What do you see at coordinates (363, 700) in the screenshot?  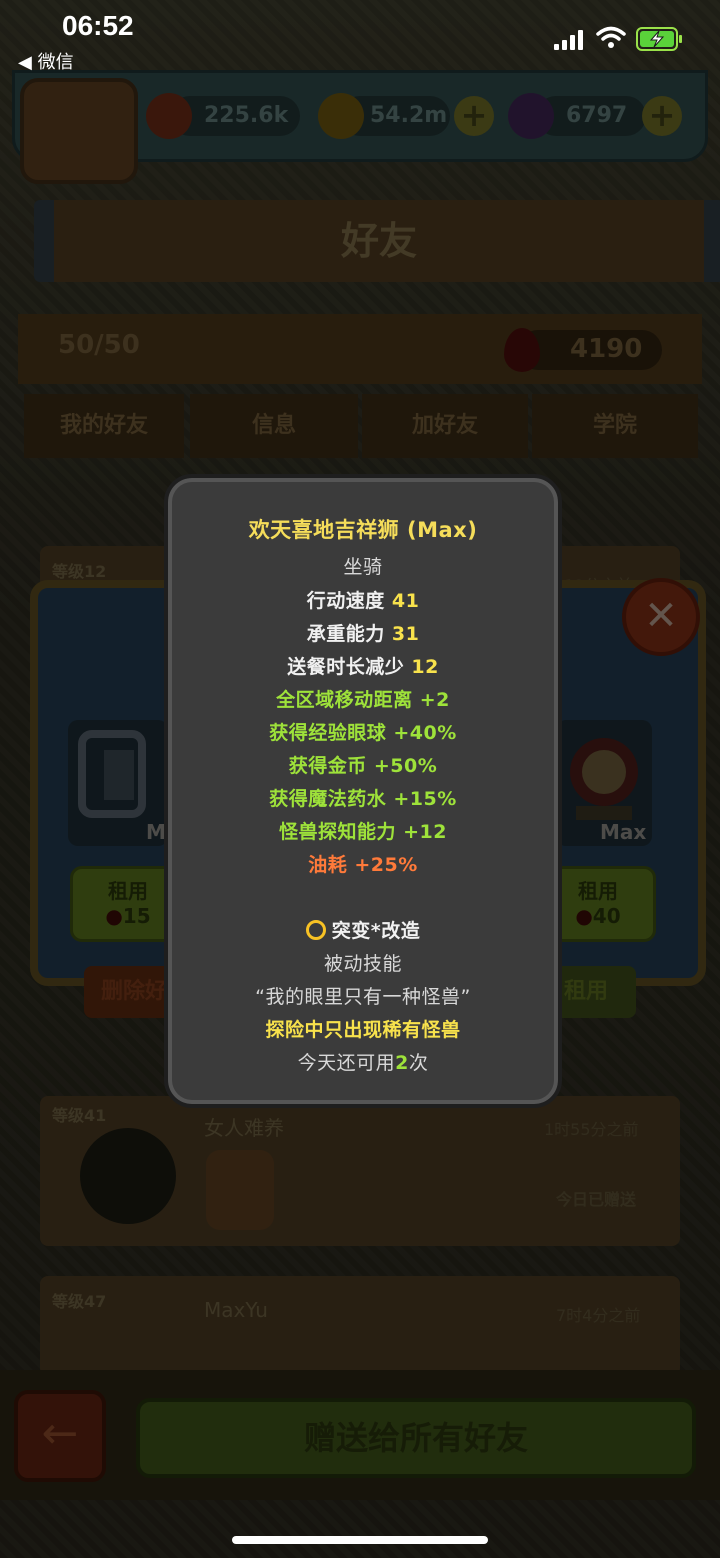 I see `bonus-line: 全区域移动距离 +2` at bounding box center [363, 700].